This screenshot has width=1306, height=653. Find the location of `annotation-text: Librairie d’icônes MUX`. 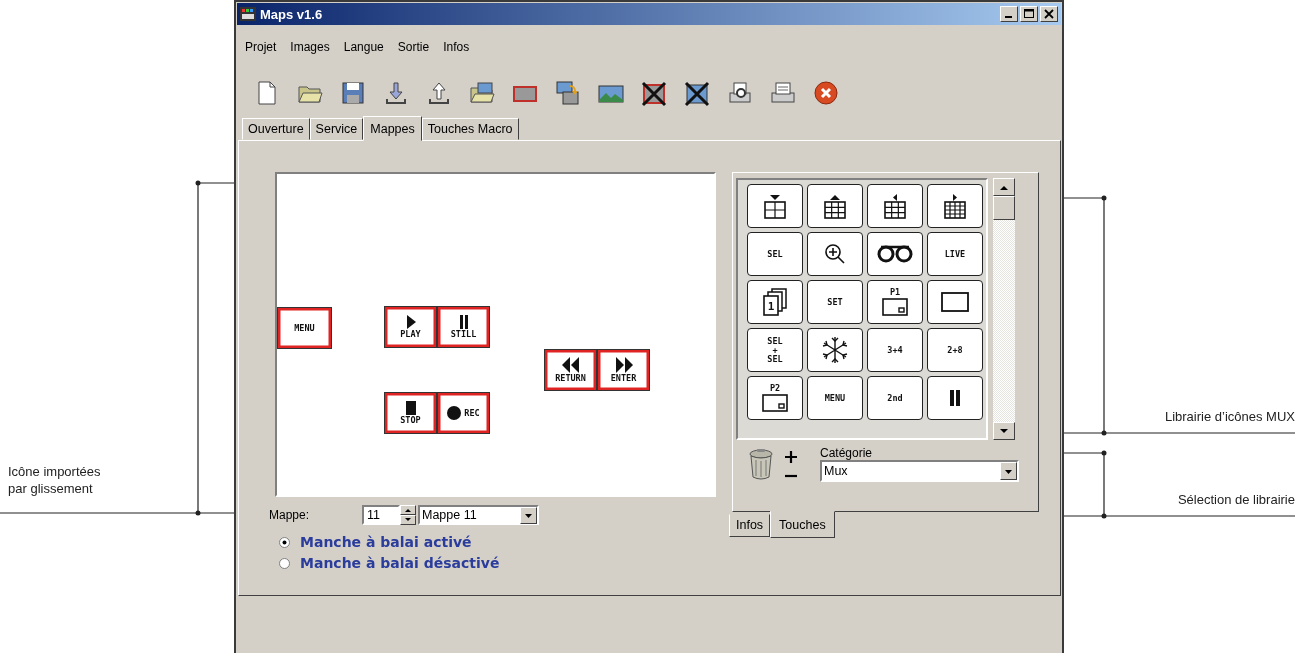

annotation-text: Librairie d’icônes MUX is located at coordinates (1229, 416).